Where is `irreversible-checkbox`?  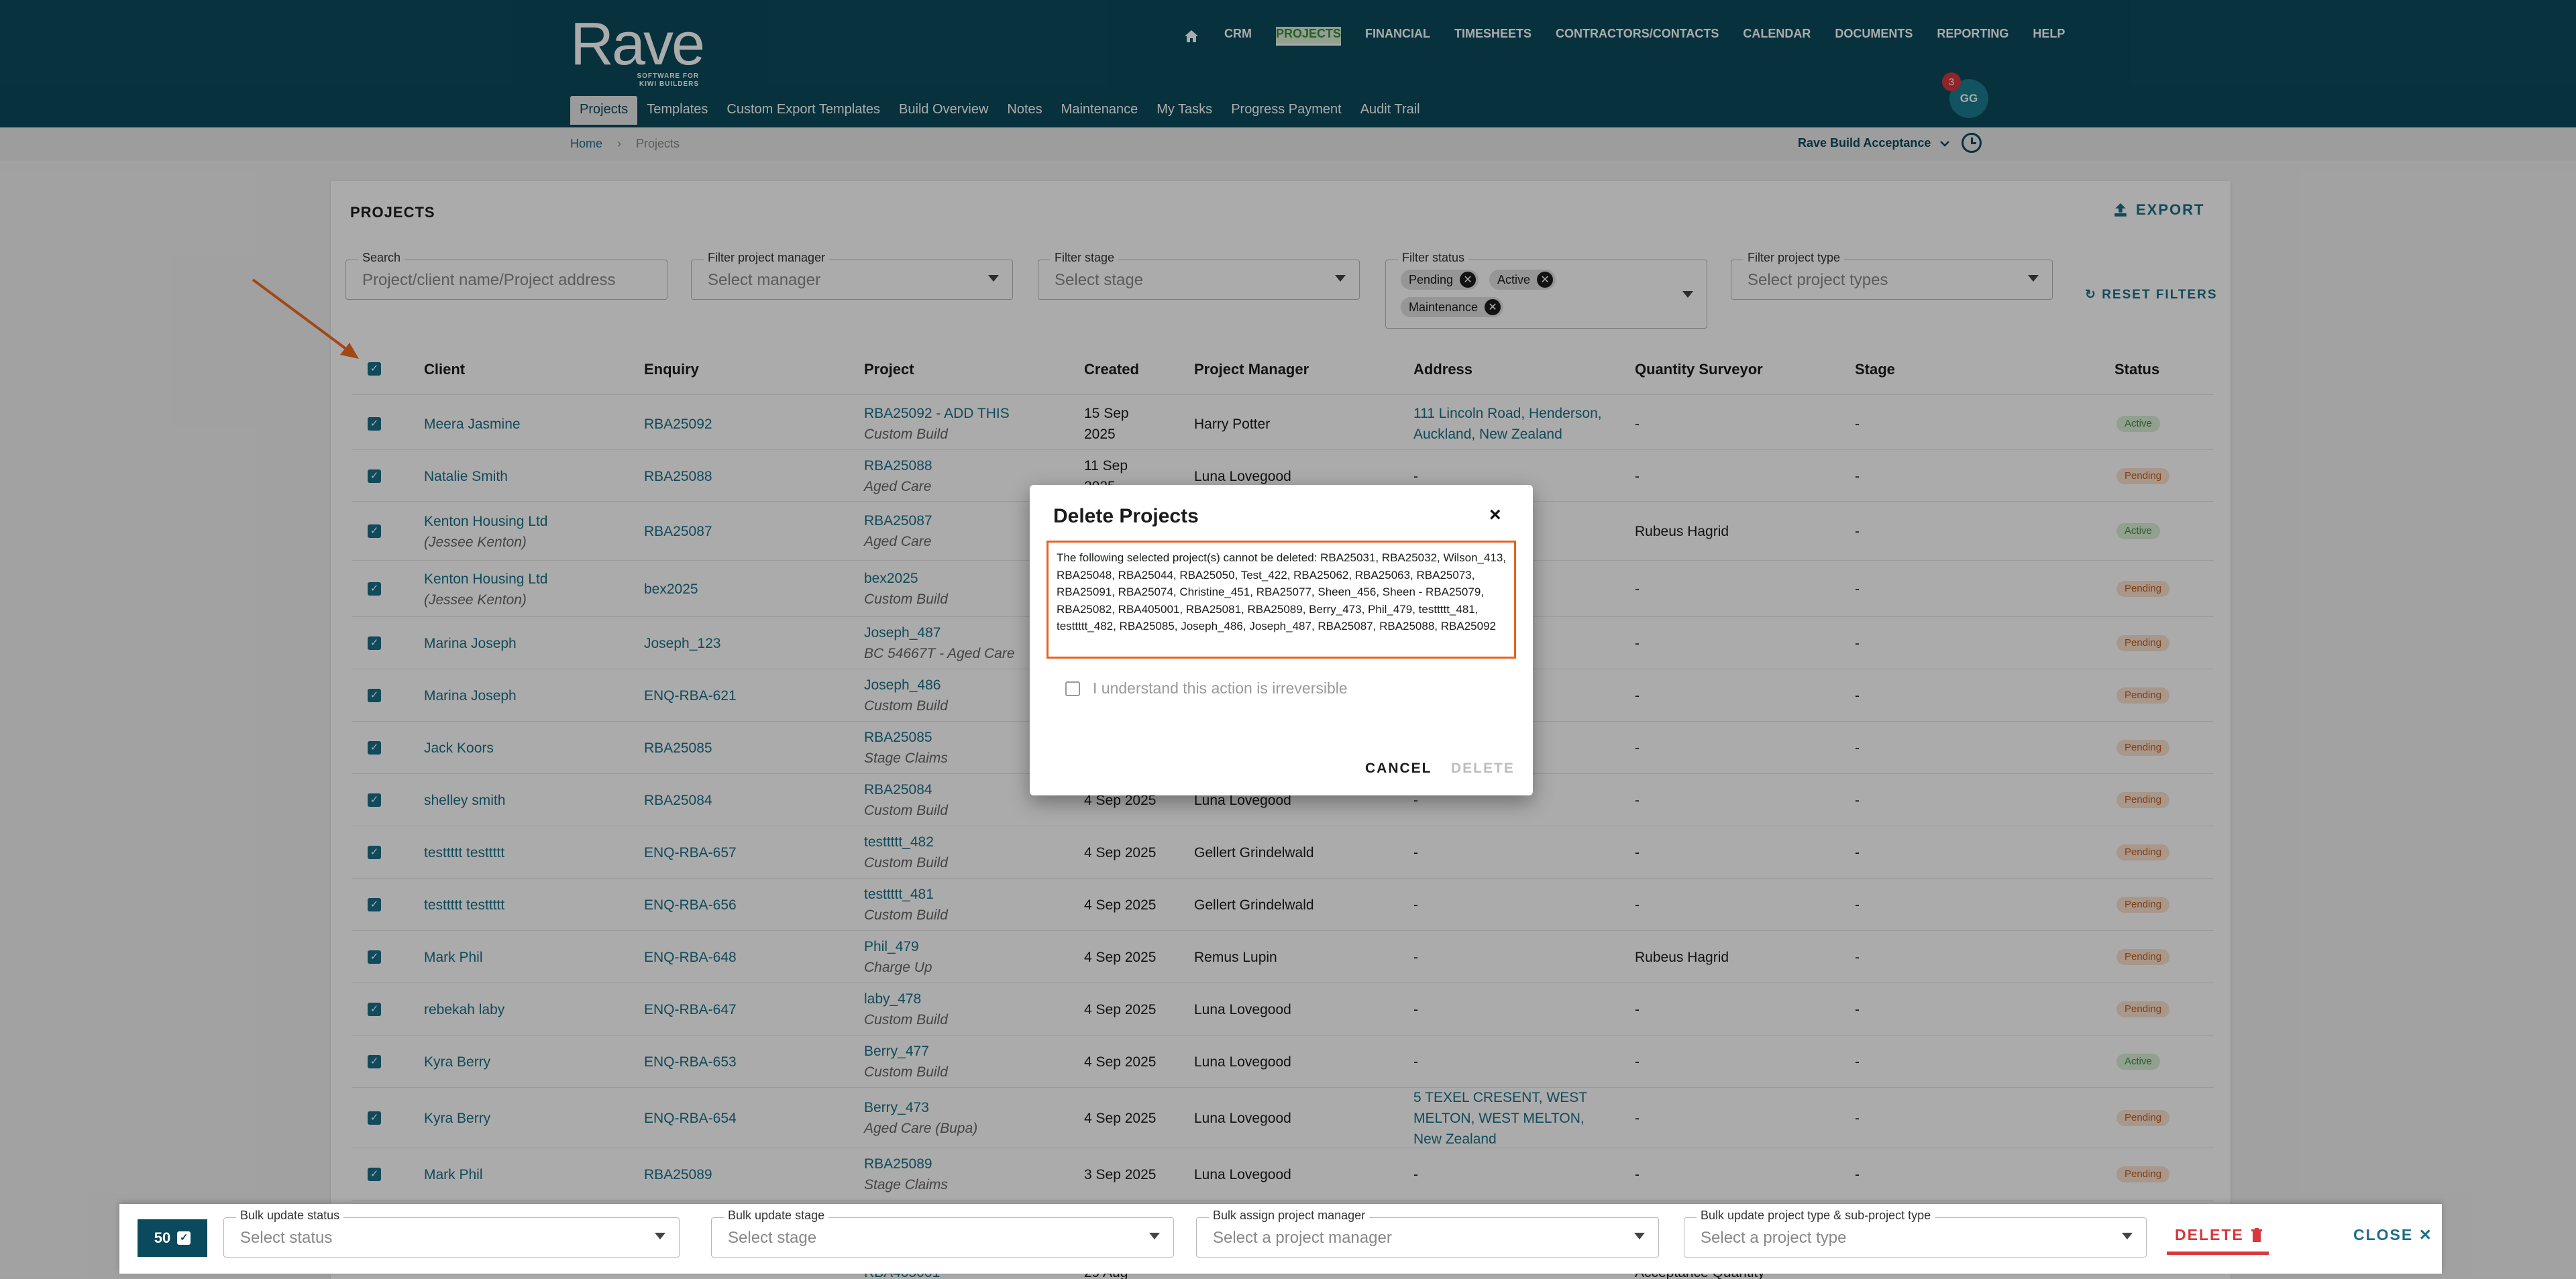
irreversible-checkbox is located at coordinates (1072, 689).